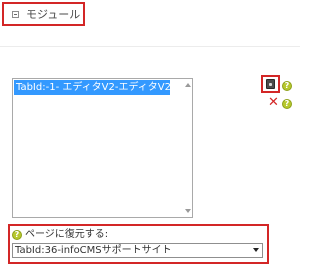 This screenshot has height=269, width=320. I want to click on divider, so click(150, 46).